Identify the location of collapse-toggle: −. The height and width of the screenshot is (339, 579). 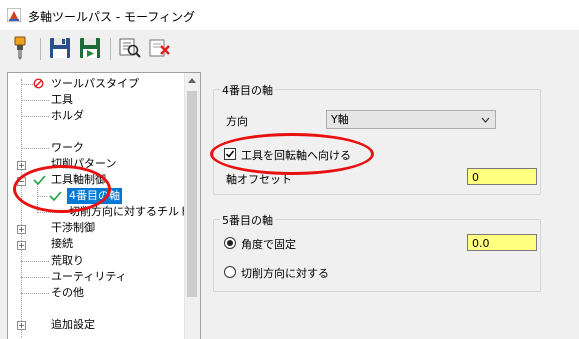
(21, 181).